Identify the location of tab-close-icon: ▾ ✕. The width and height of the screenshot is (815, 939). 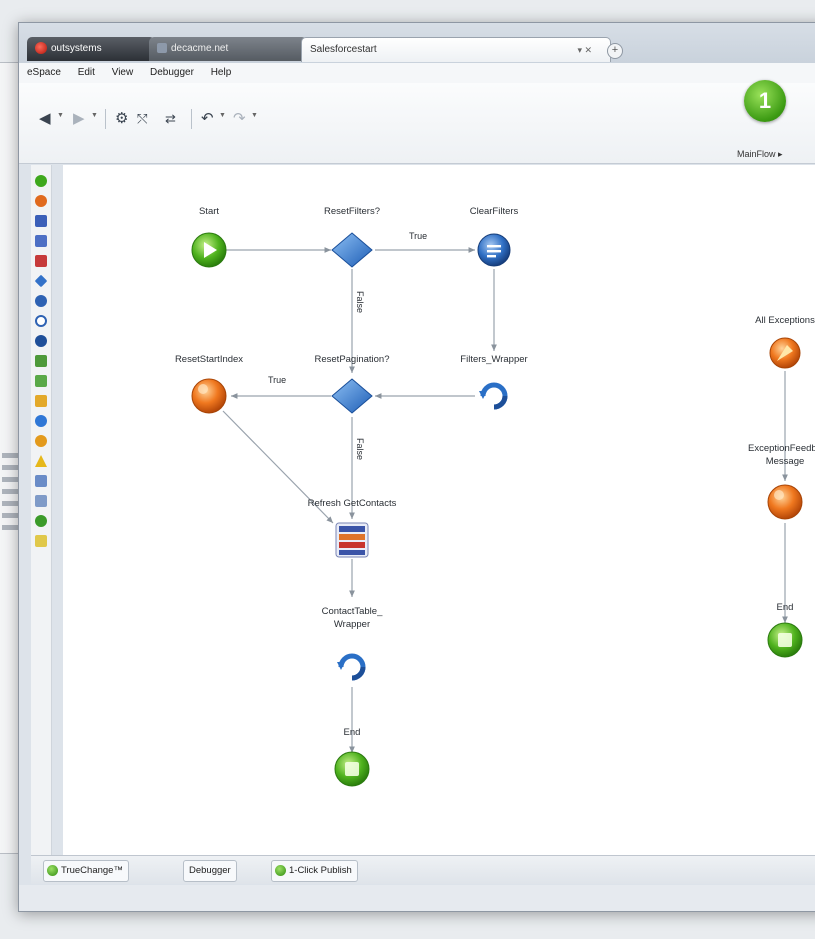
(584, 50).